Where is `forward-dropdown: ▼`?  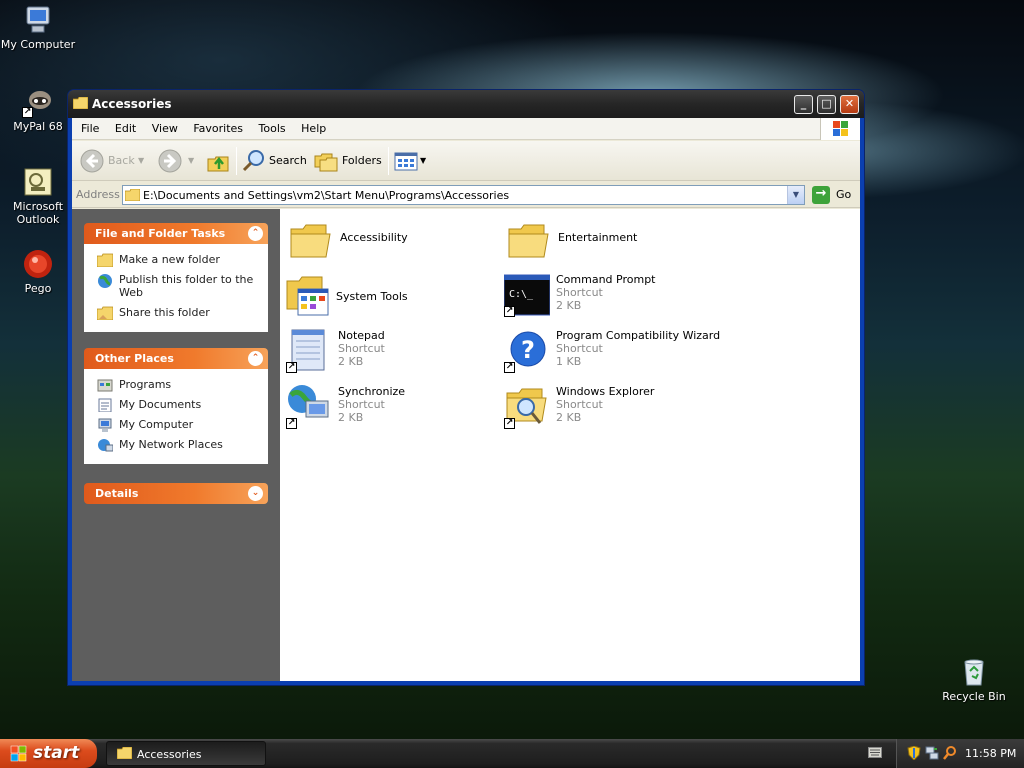 forward-dropdown: ▼ is located at coordinates (193, 161).